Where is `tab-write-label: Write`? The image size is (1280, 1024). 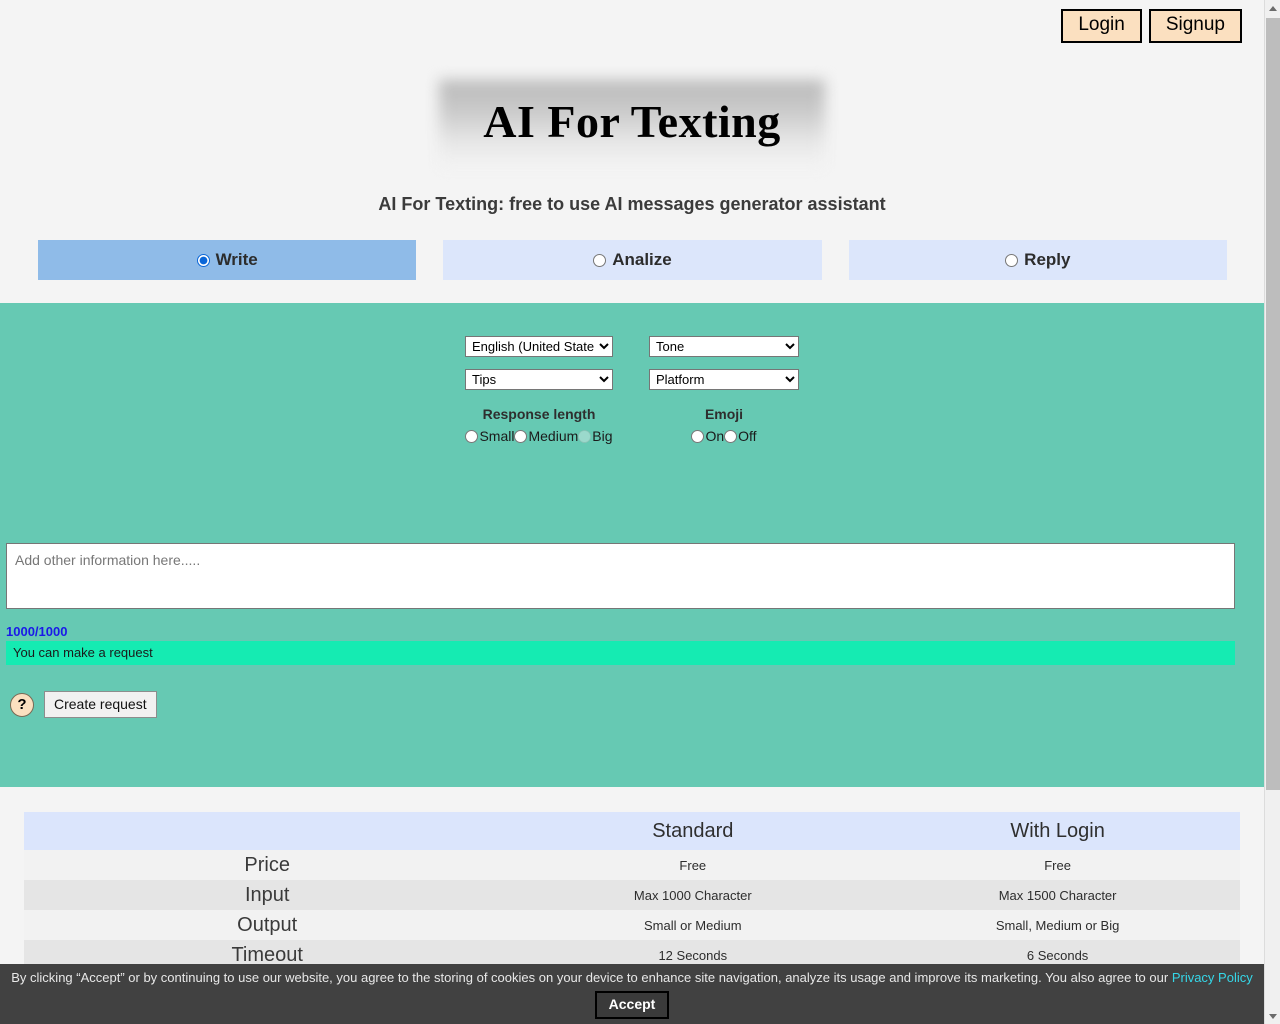 tab-write-label: Write is located at coordinates (236, 259).